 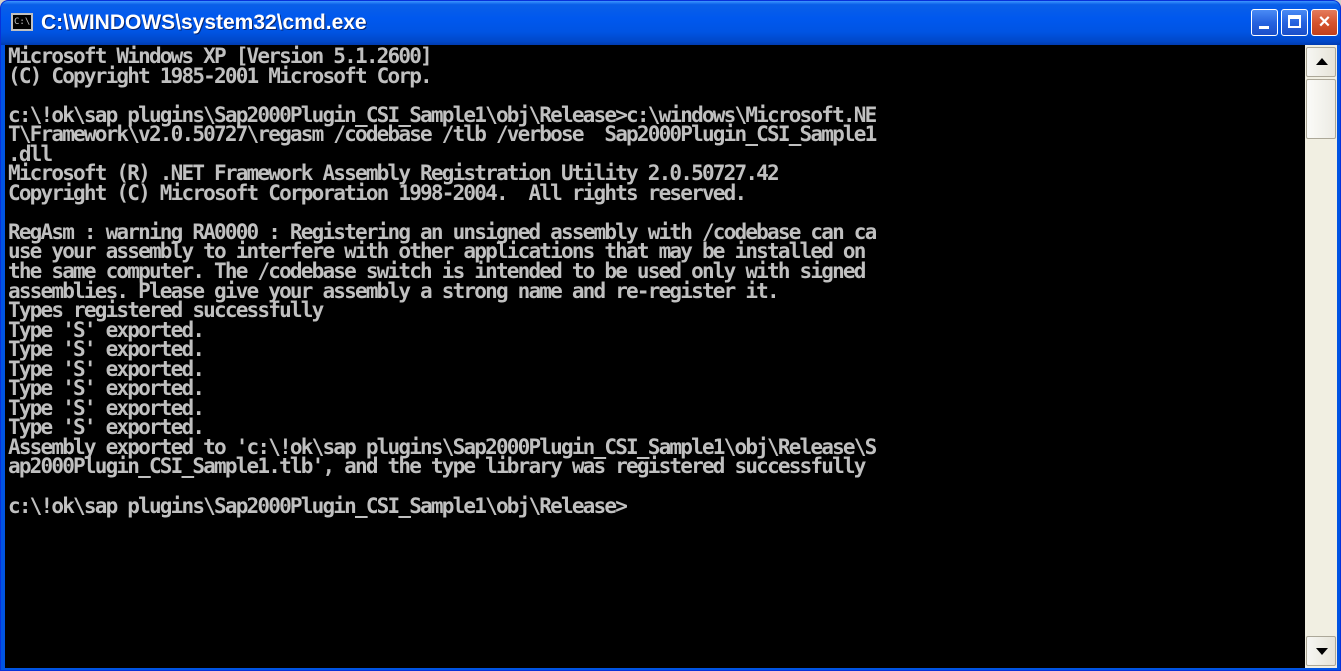 I want to click on cmd-app-icon: C:\, so click(x=22, y=22).